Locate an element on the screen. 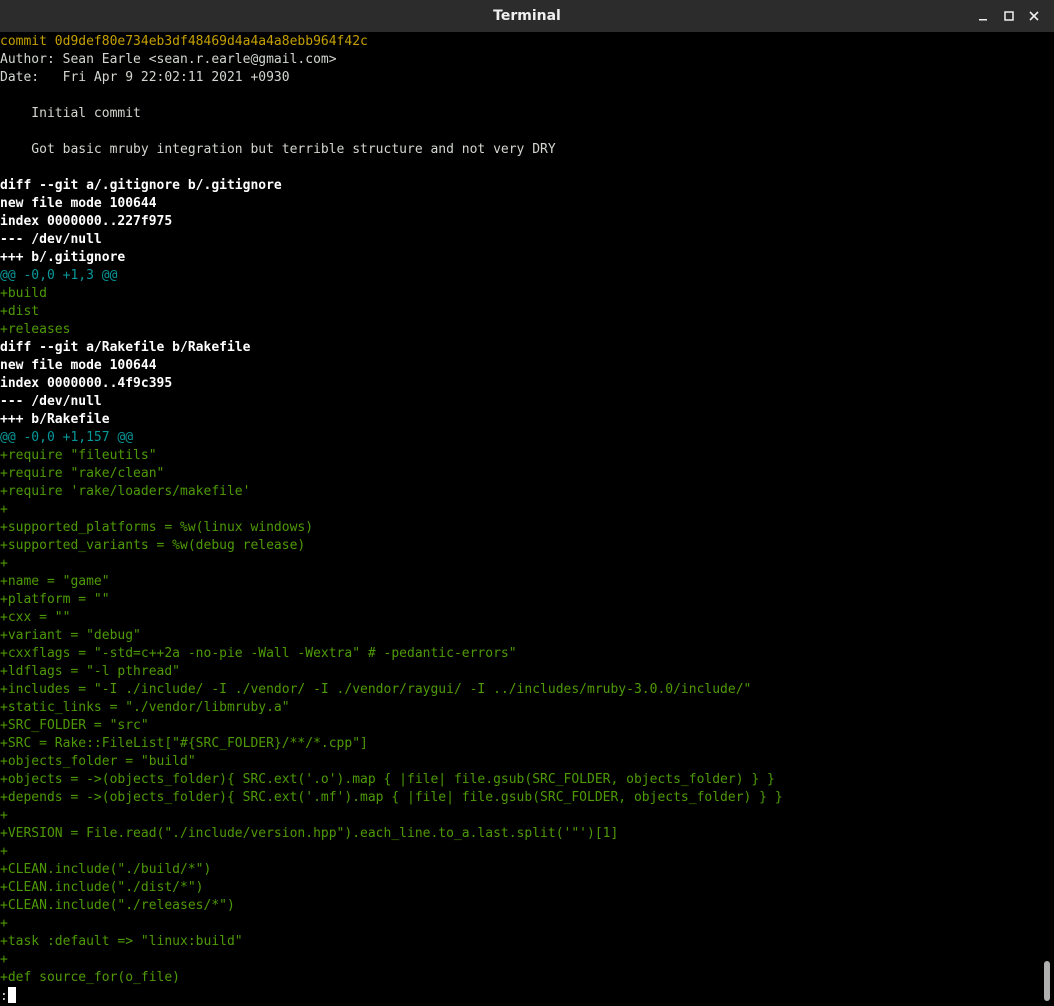 The height and width of the screenshot is (1006, 1054). terminal-line: +++ b/Rakefile is located at coordinates (55, 419).